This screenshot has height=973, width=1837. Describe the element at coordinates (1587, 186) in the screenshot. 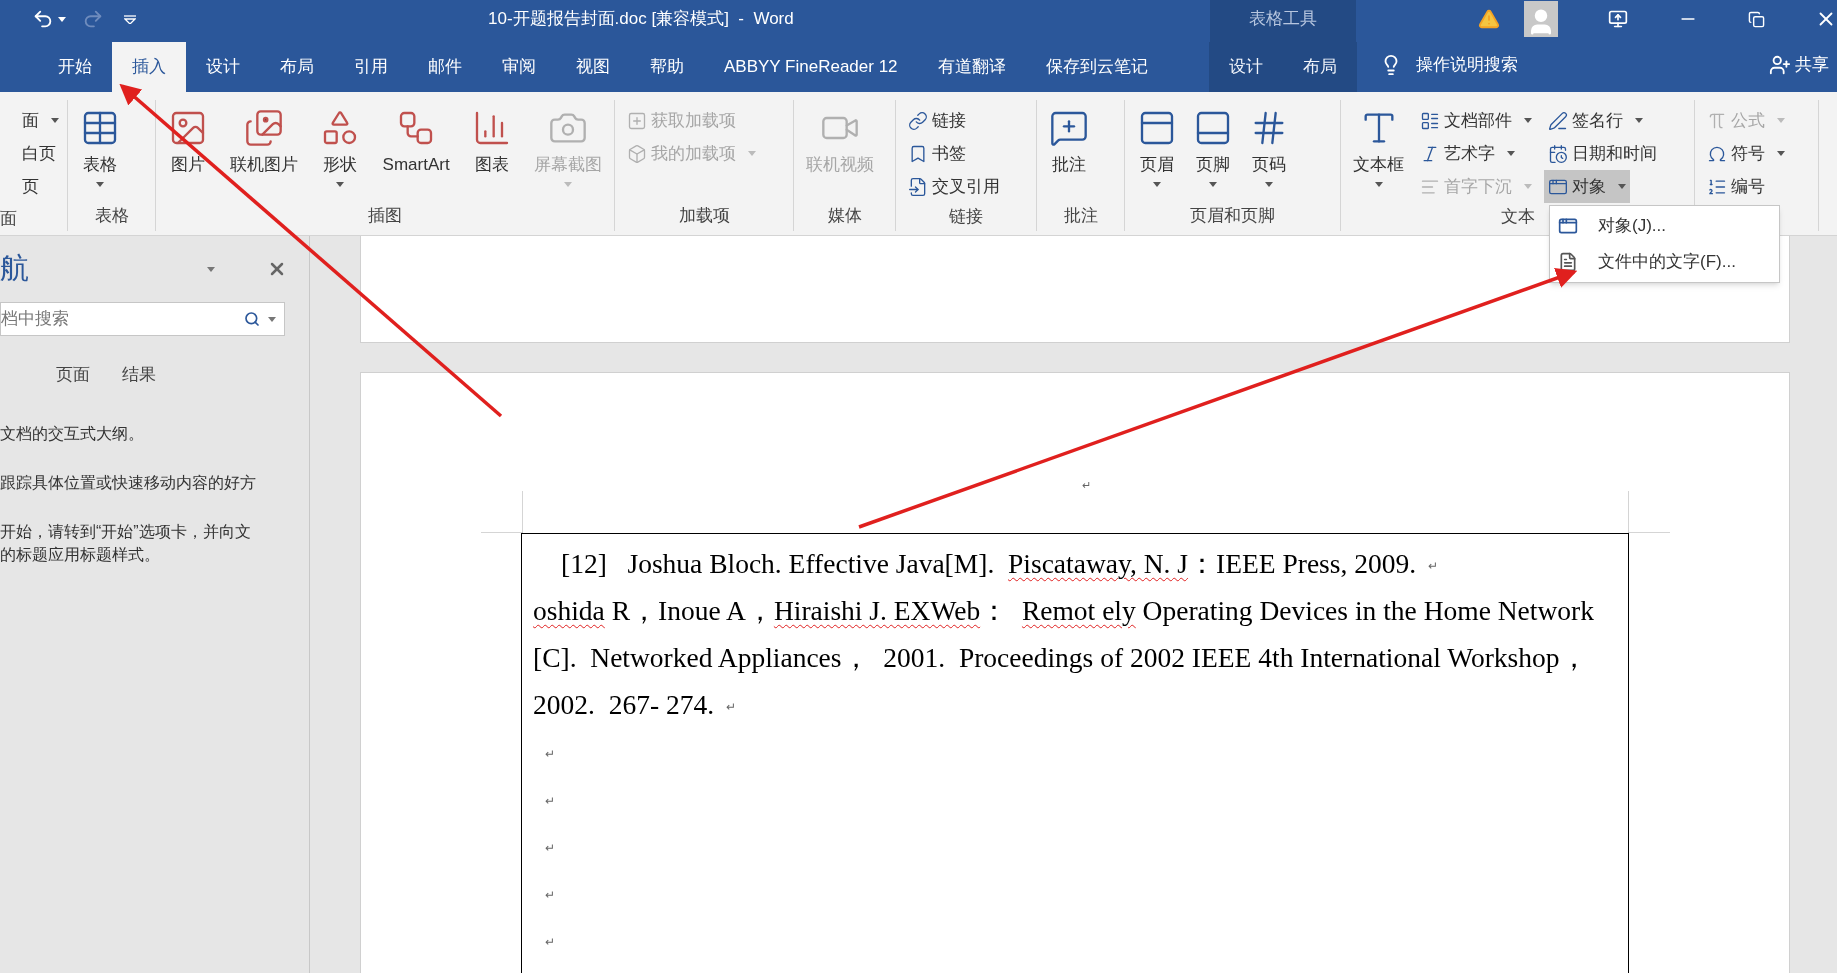

I see `ribbon-button: 对象` at that location.